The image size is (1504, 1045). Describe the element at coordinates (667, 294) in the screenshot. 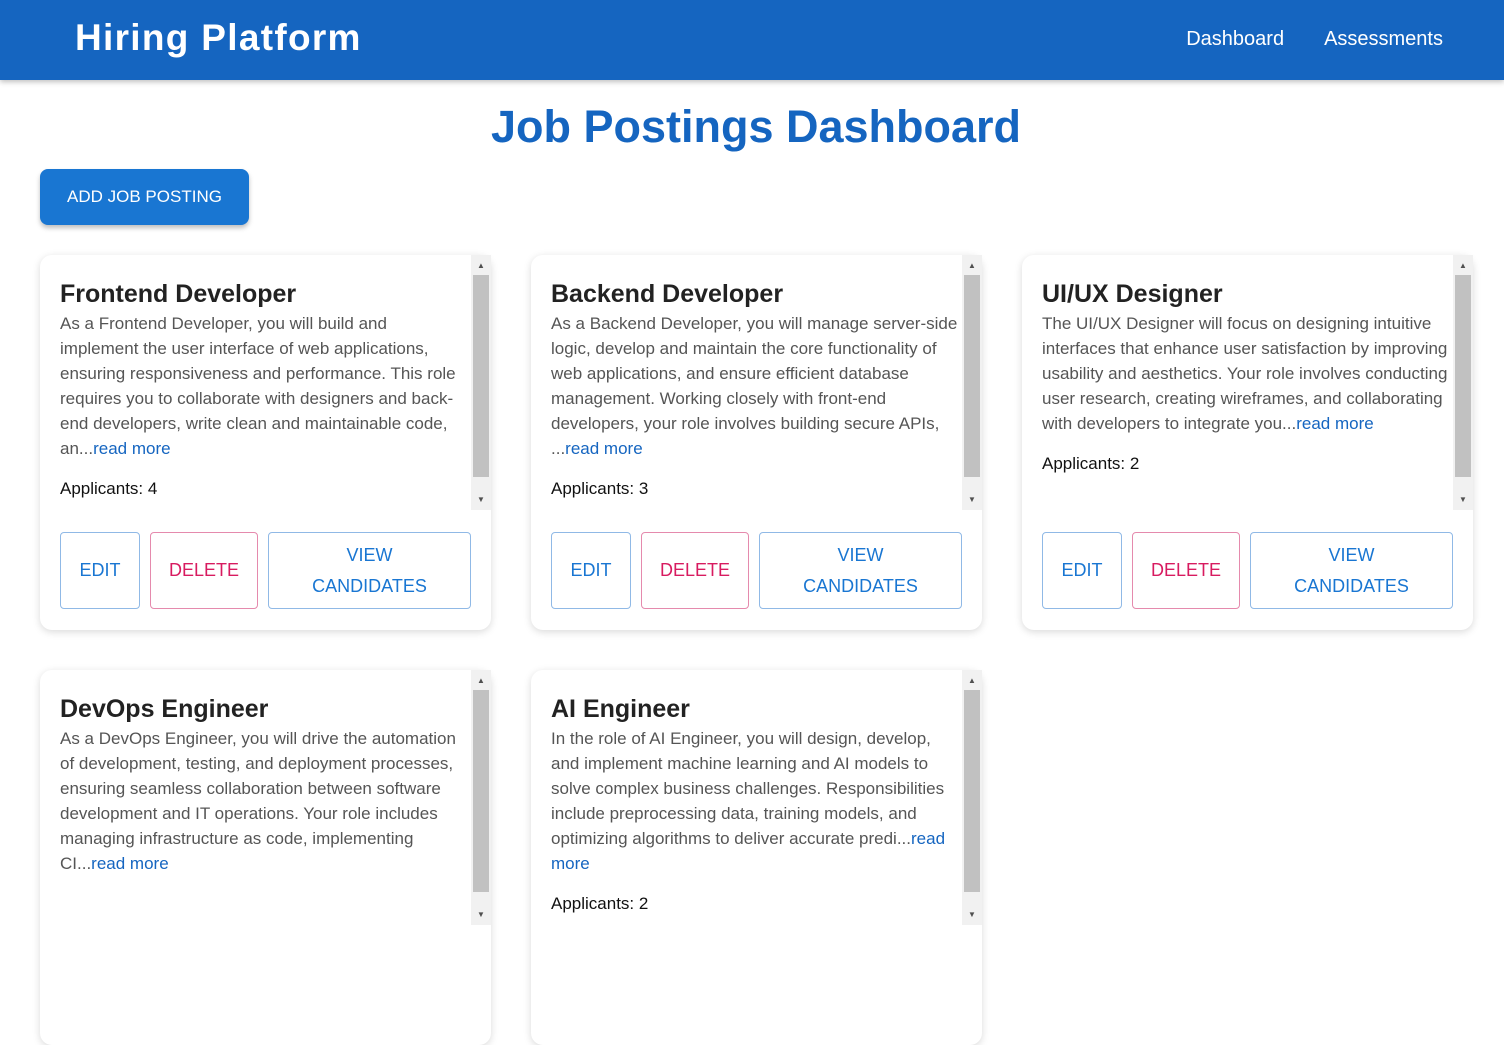

I see `job-title: Backend Developer` at that location.